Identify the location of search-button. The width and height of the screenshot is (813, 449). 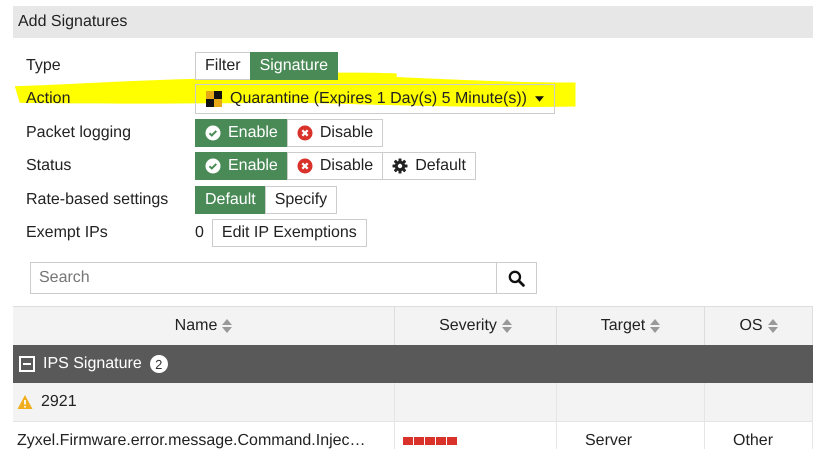
(517, 278).